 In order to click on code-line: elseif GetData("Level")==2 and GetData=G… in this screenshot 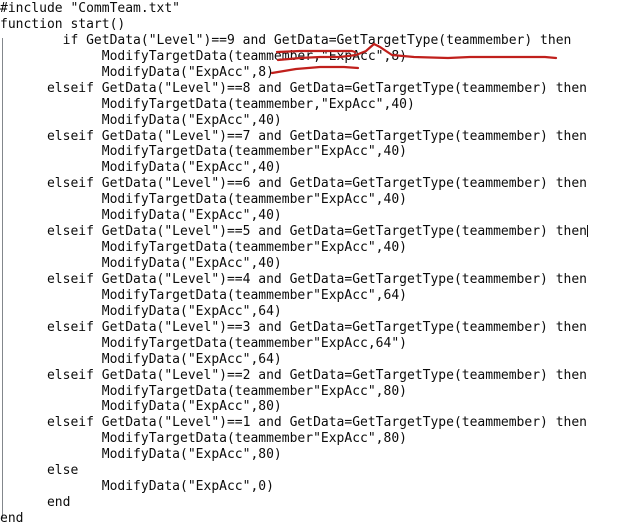, I will do `click(294, 376)`.